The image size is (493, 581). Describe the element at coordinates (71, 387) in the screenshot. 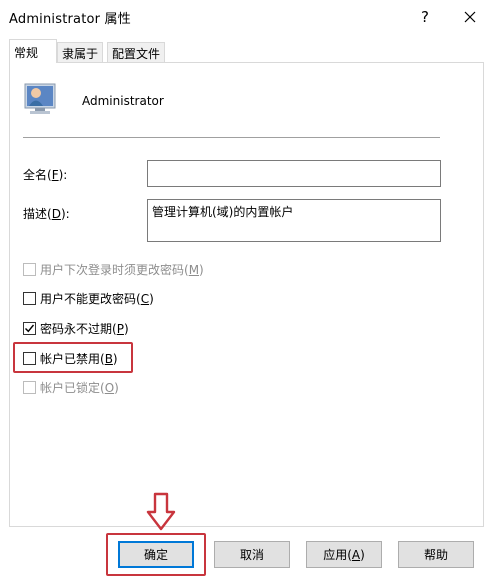

I see `account-locked-checkbox: 帐户已锁定(O)` at that location.